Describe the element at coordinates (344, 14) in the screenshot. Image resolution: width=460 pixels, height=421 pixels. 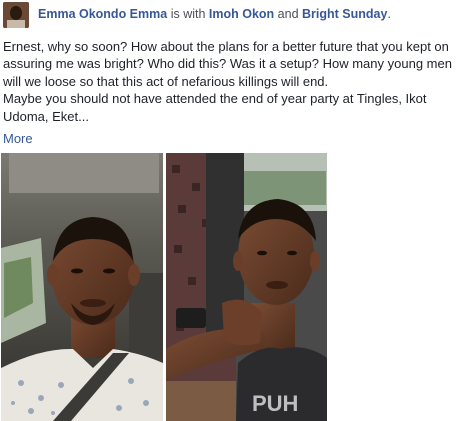
I see `tagged-user-2-link: Bright Sunday` at that location.